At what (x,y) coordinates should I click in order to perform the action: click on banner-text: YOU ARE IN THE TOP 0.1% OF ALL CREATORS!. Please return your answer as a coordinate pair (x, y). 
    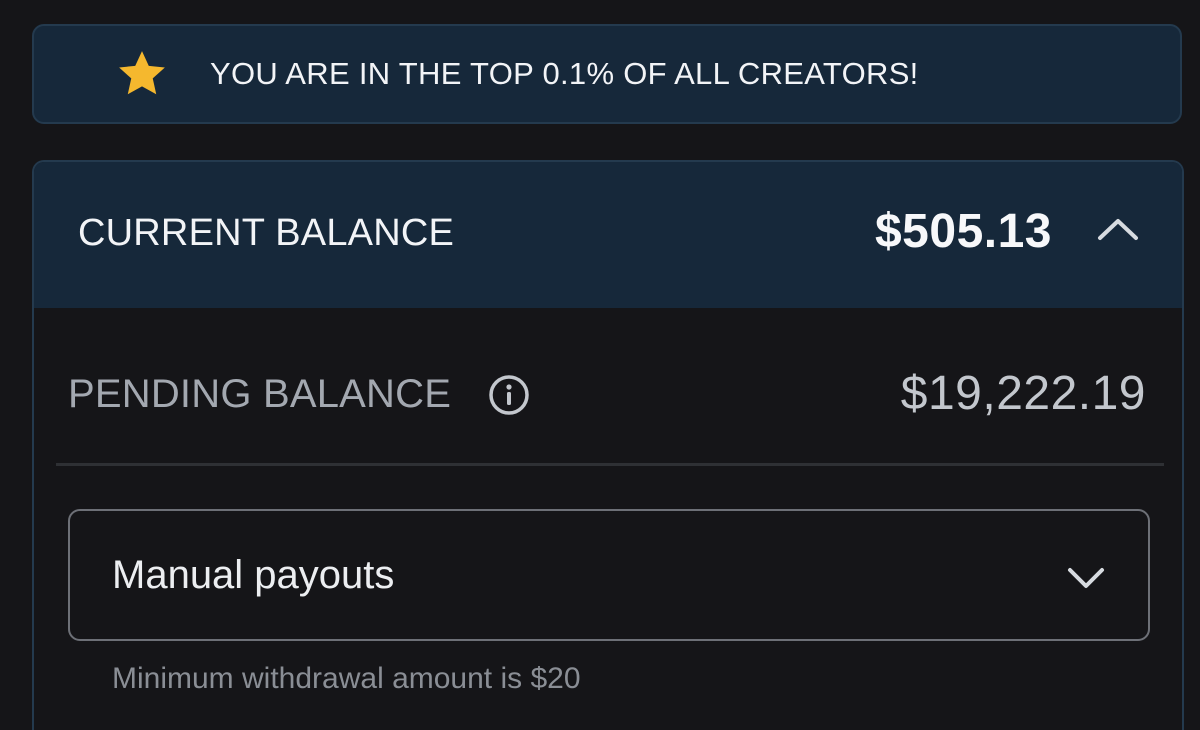
    Looking at the image, I should click on (564, 73).